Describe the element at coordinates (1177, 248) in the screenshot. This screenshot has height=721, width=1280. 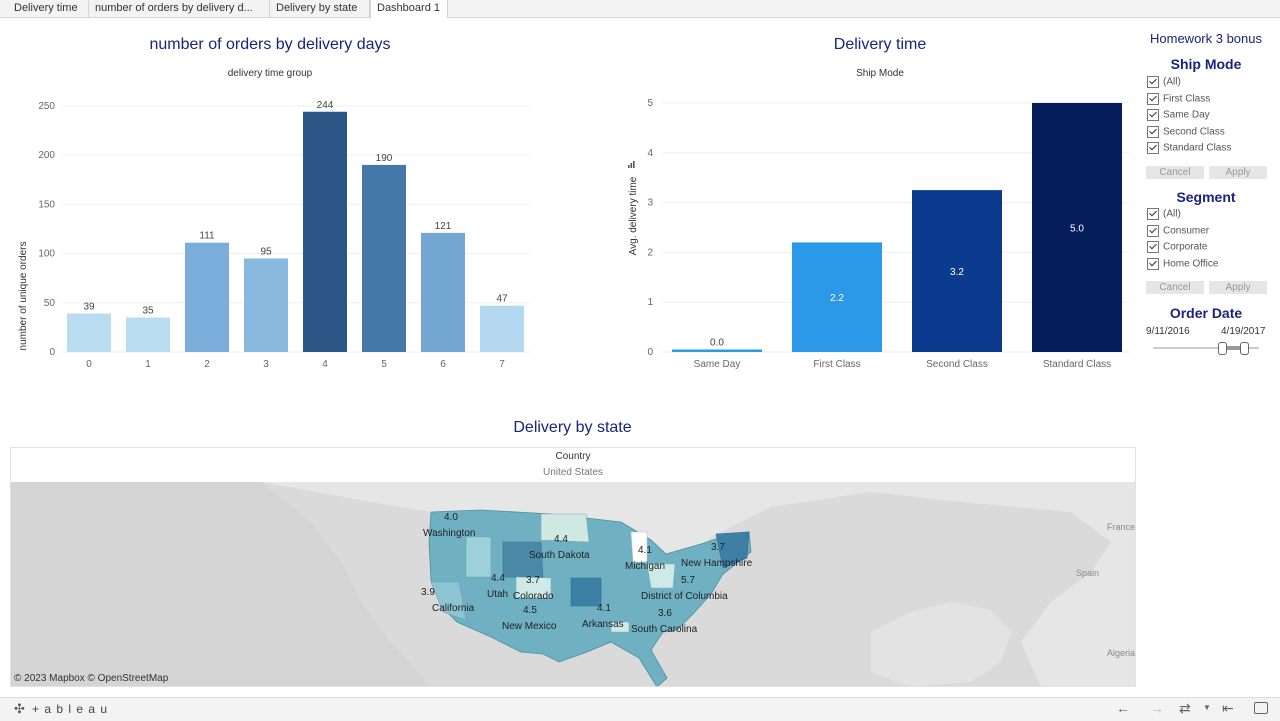
I see `segment-option-corporate: Corporate` at that location.